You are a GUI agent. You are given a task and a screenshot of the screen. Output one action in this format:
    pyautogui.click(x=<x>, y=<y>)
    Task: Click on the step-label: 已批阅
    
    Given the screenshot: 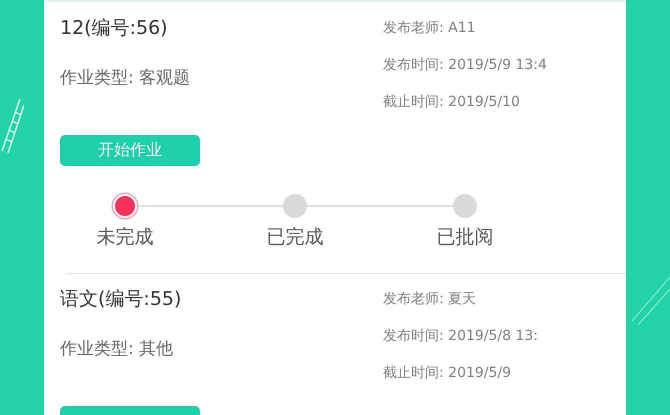 What is the action you would take?
    pyautogui.click(x=465, y=237)
    